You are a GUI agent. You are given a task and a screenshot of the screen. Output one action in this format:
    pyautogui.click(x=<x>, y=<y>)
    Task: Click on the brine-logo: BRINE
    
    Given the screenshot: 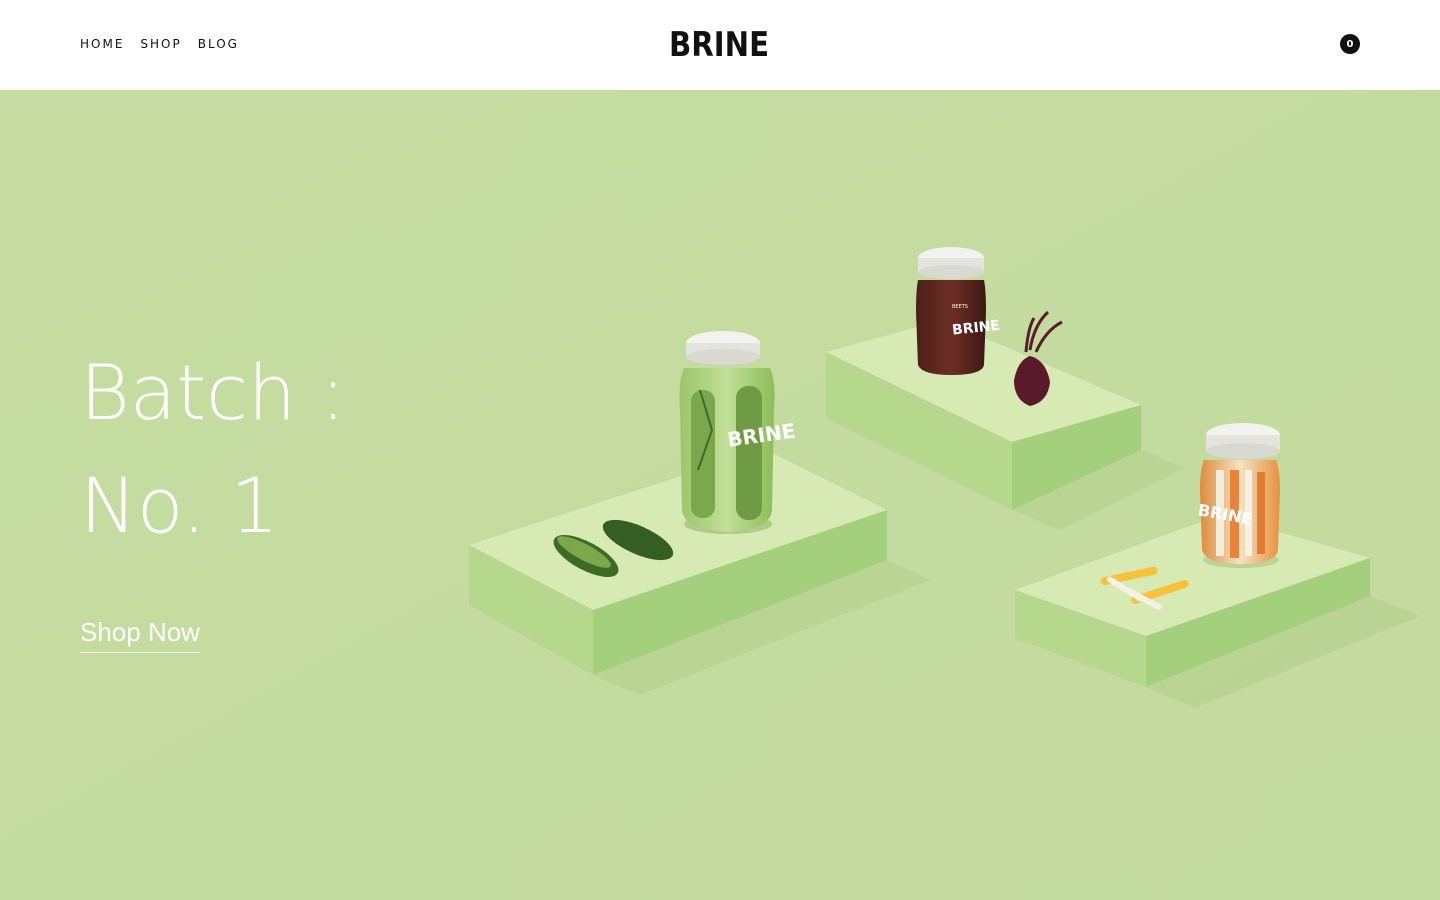 What is the action you would take?
    pyautogui.click(x=720, y=45)
    